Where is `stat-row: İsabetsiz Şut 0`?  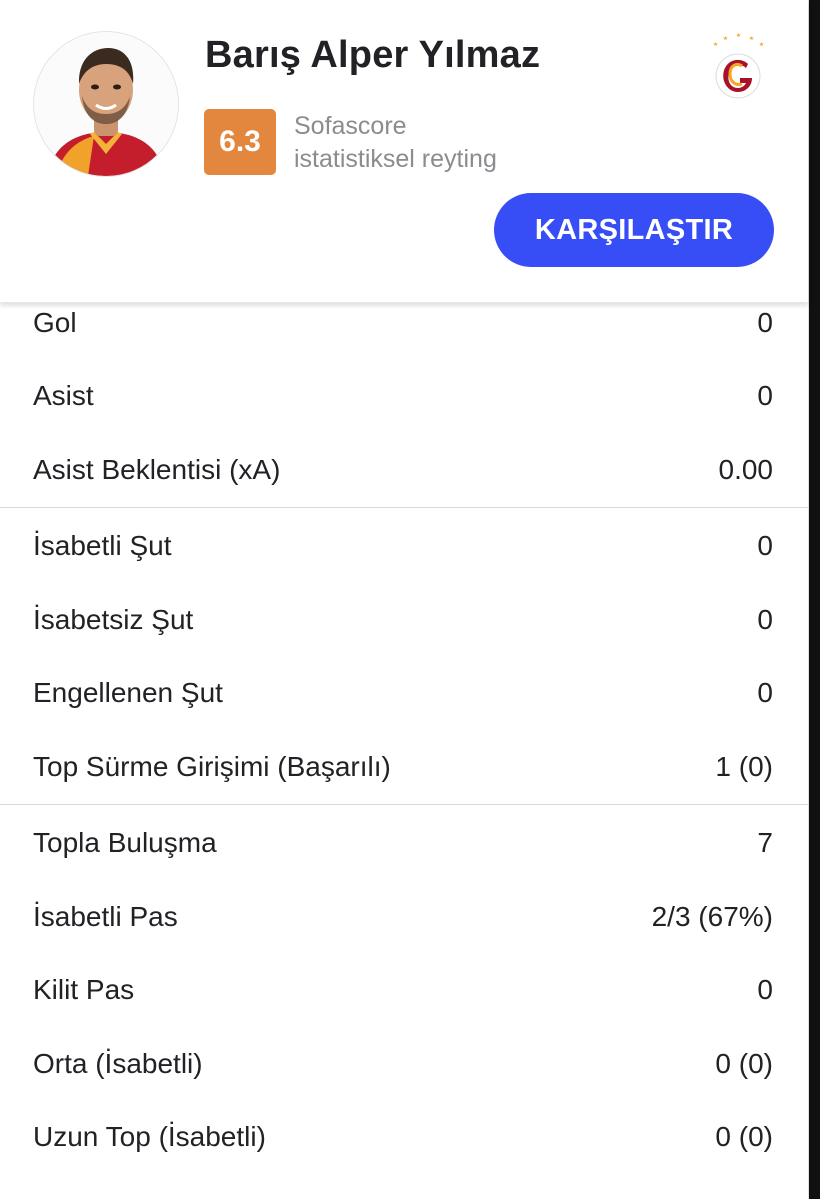
stat-row: İsabetsiz Şut 0 is located at coordinates (404, 620).